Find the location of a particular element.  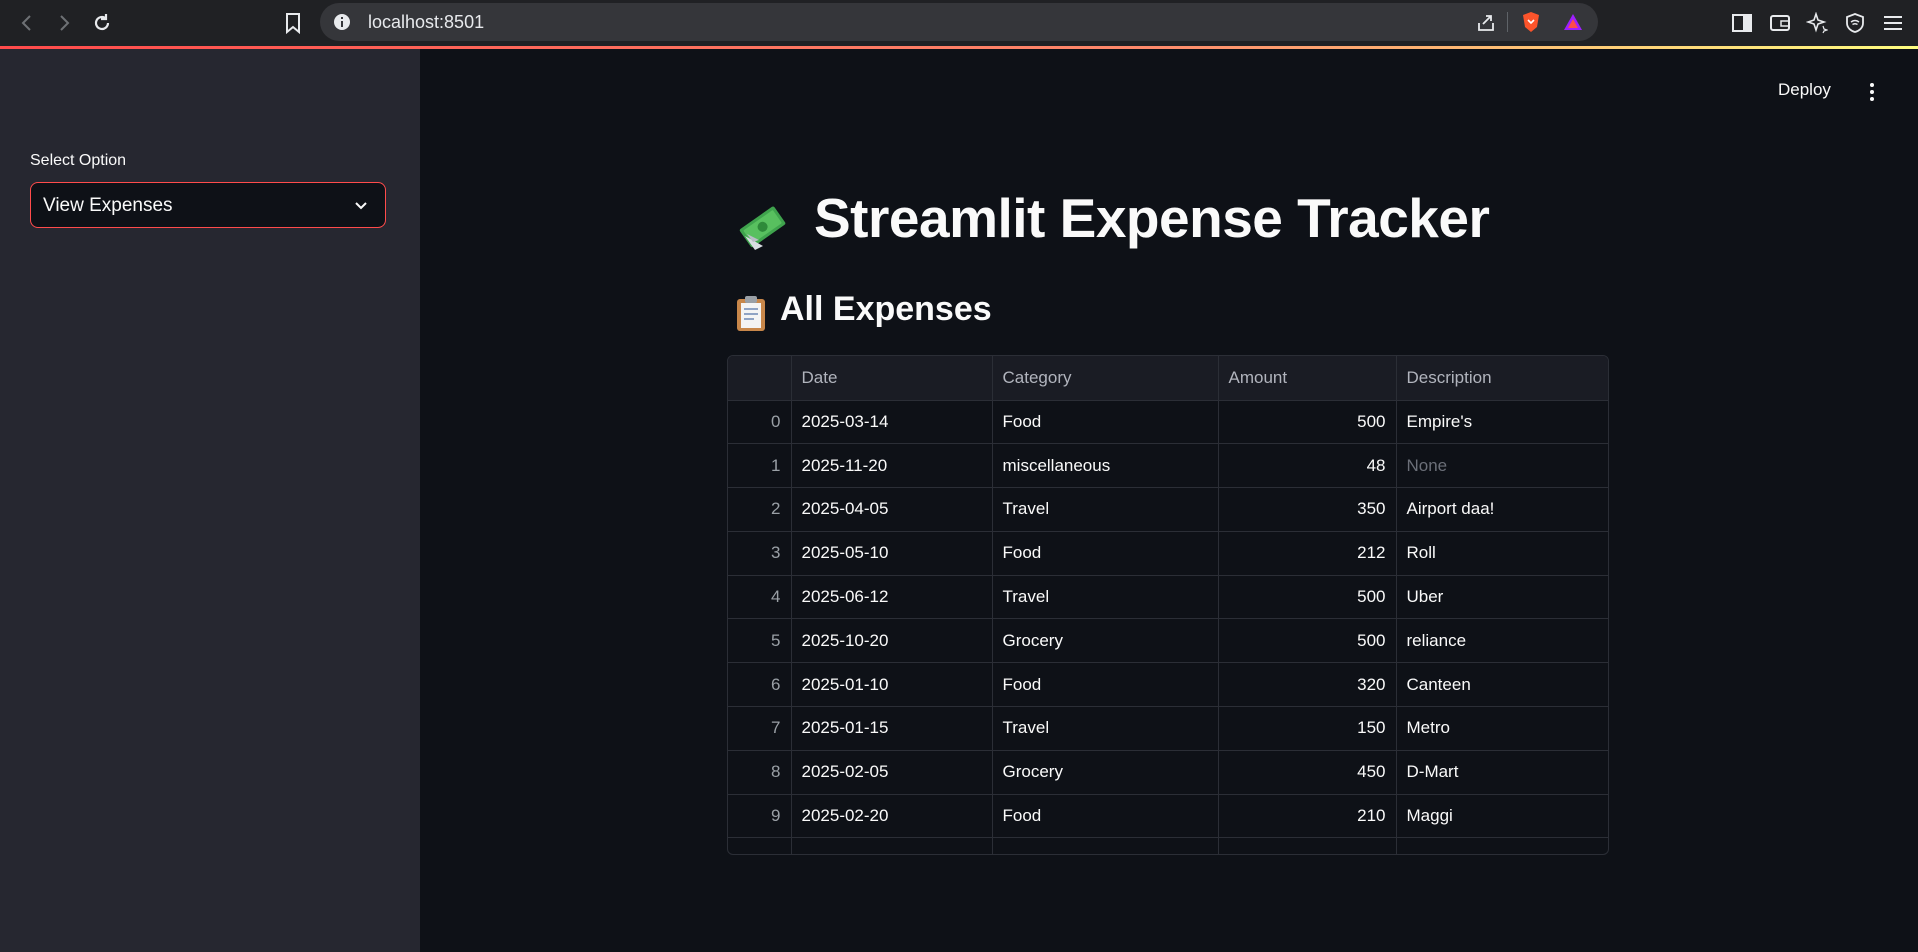

table-row: 6 2025-01-10 Food 320 Canteen is located at coordinates (1168, 685).